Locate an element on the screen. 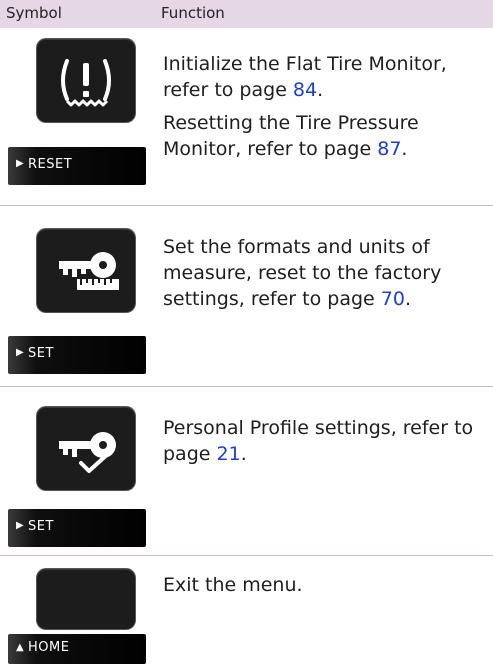 This screenshot has height=667, width=493. formats-units-symbol-button is located at coordinates (86, 270).